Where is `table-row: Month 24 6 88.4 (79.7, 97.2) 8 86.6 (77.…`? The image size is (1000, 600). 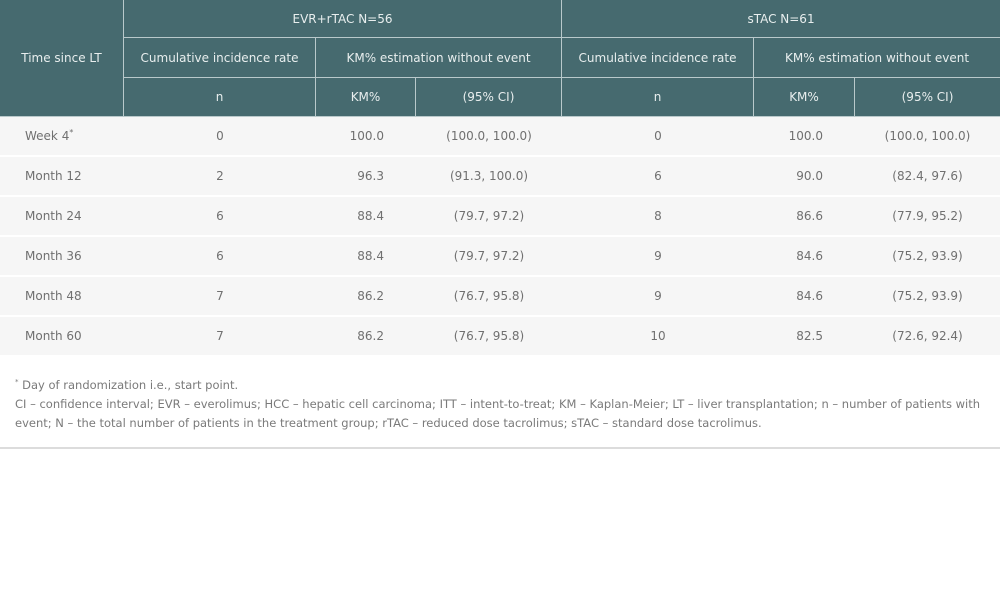
table-row: Month 24 6 88.4 (79.7, 97.2) 8 86.6 (77.… is located at coordinates (500, 217).